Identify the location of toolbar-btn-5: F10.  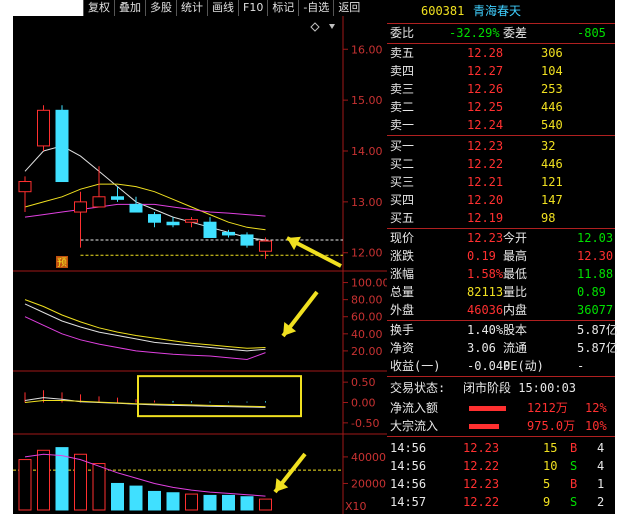
(252, 8).